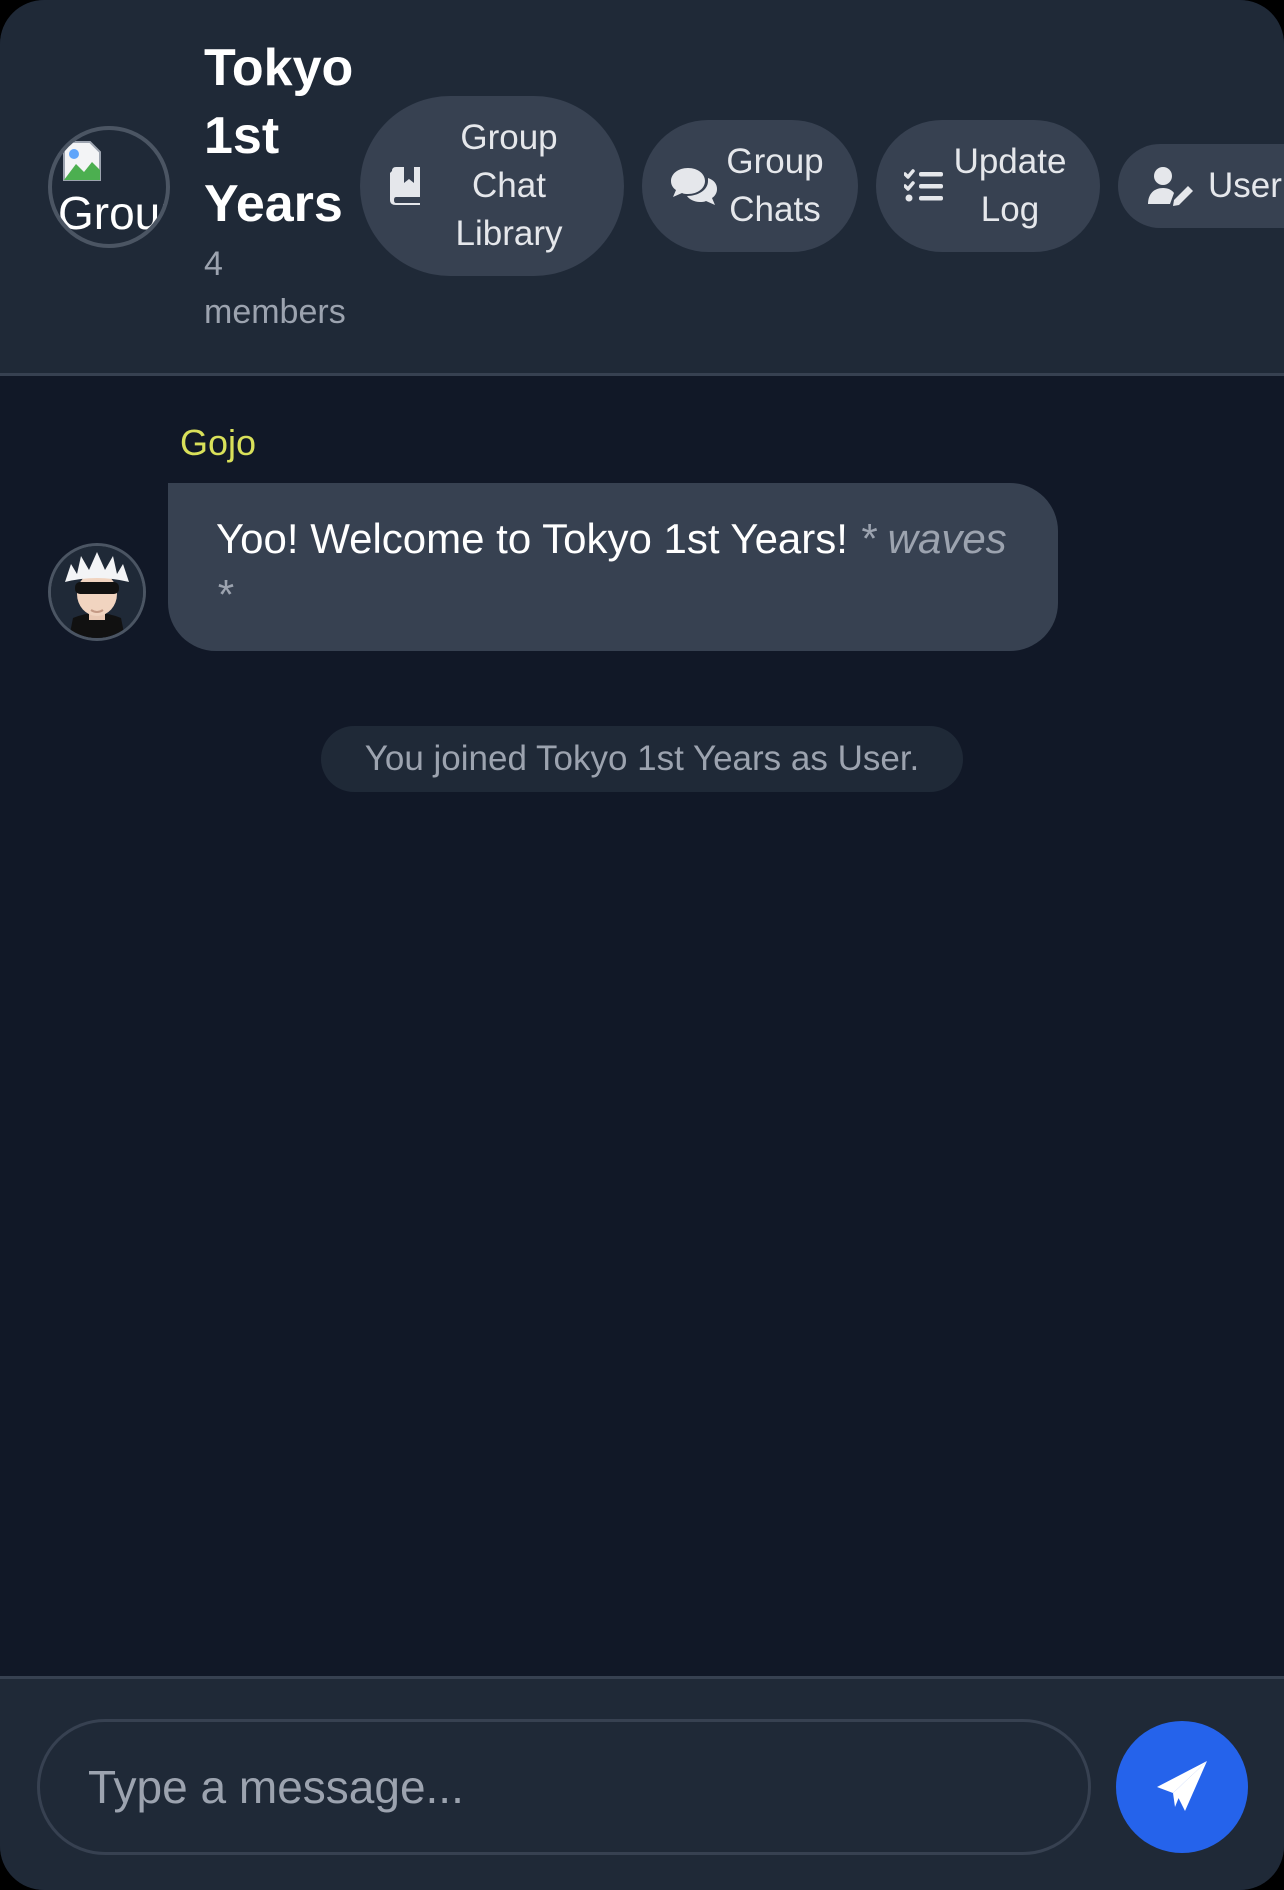  What do you see at coordinates (1172, 186) in the screenshot?
I see `user-pen-icon` at bounding box center [1172, 186].